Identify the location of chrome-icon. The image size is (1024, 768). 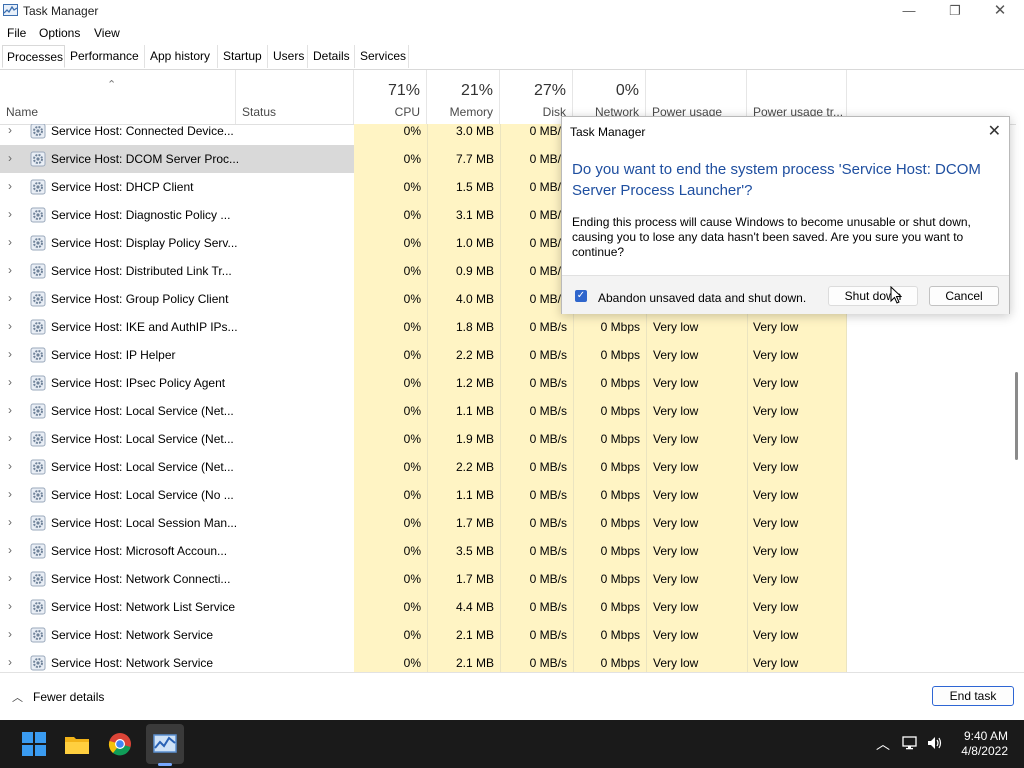
(120, 744).